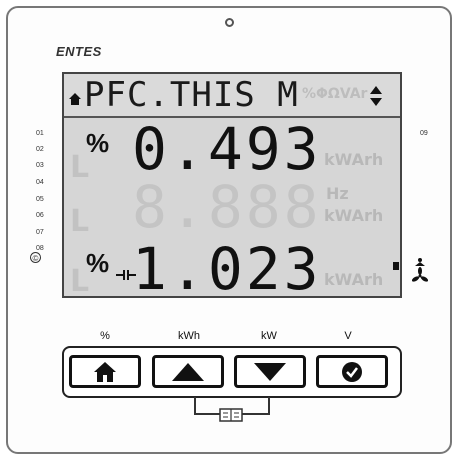 The width and height of the screenshot is (462, 462). I want to click on button-label-v: V, so click(348, 336).